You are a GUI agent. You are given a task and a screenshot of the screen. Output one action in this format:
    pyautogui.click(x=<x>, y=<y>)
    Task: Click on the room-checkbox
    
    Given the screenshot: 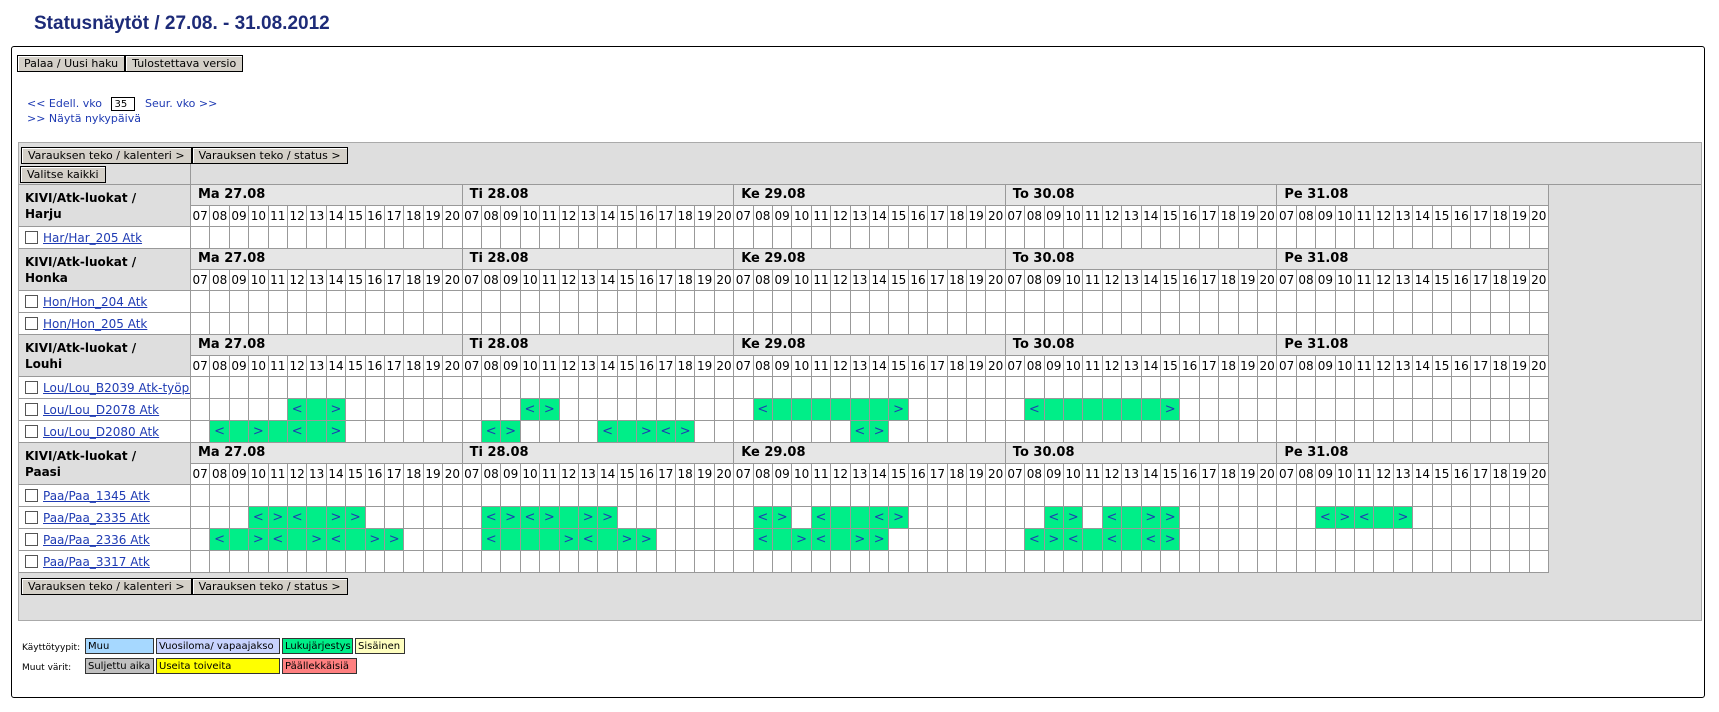 What is the action you would take?
    pyautogui.click(x=31, y=431)
    